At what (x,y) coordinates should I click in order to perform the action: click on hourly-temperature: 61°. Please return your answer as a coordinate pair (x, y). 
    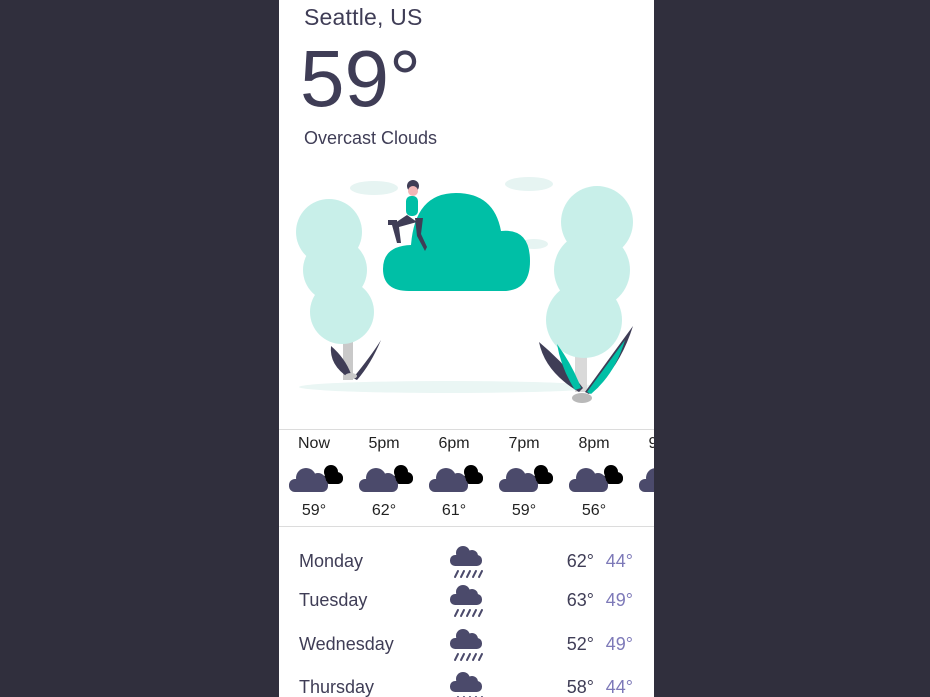
    Looking at the image, I should click on (454, 510).